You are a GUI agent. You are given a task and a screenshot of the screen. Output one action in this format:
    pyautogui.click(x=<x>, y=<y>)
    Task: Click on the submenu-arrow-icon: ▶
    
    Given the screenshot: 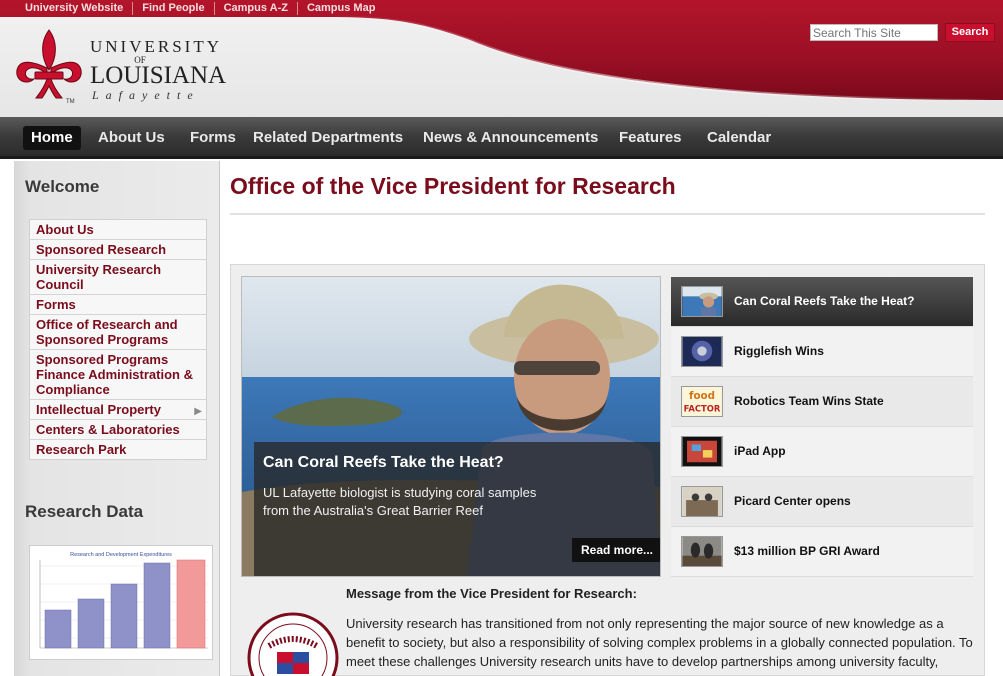 What is the action you would take?
    pyautogui.click(x=198, y=411)
    